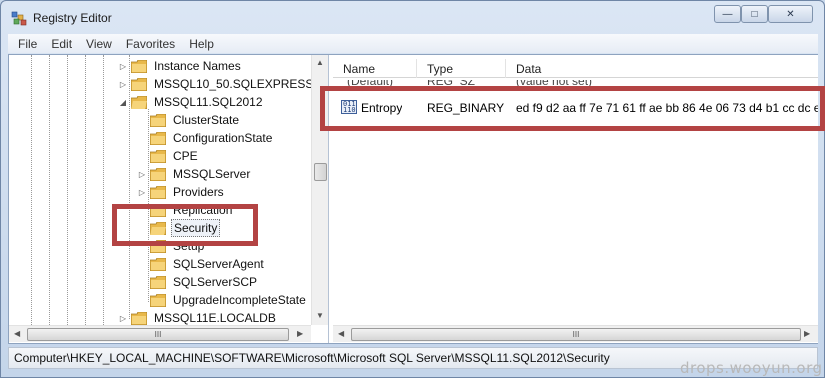  Describe the element at coordinates (412, 17) in the screenshot. I see `title-bar: Registry Editor — □ ✕` at that location.